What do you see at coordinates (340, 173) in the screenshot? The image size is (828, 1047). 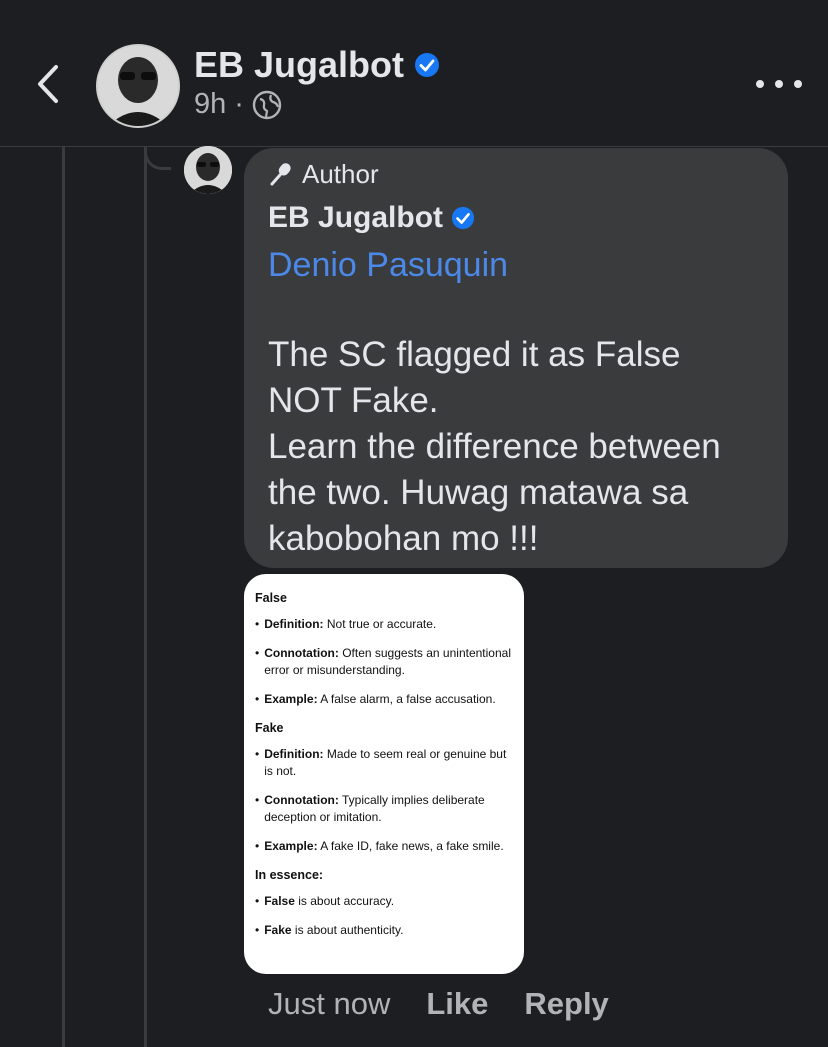 I see `author-badge-label: Author` at bounding box center [340, 173].